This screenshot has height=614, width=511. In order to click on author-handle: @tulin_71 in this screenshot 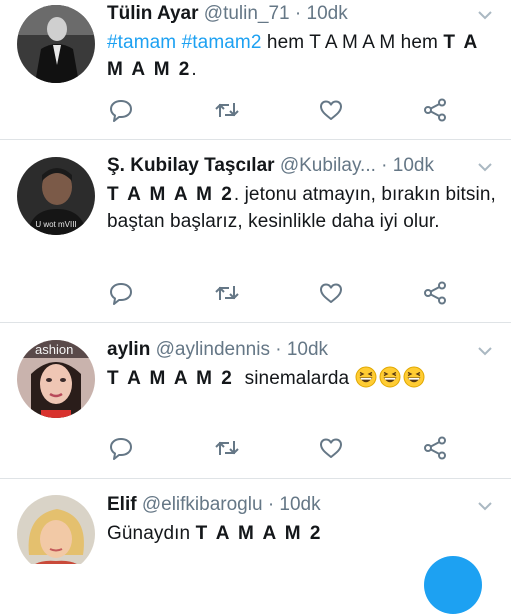, I will do `click(247, 13)`.